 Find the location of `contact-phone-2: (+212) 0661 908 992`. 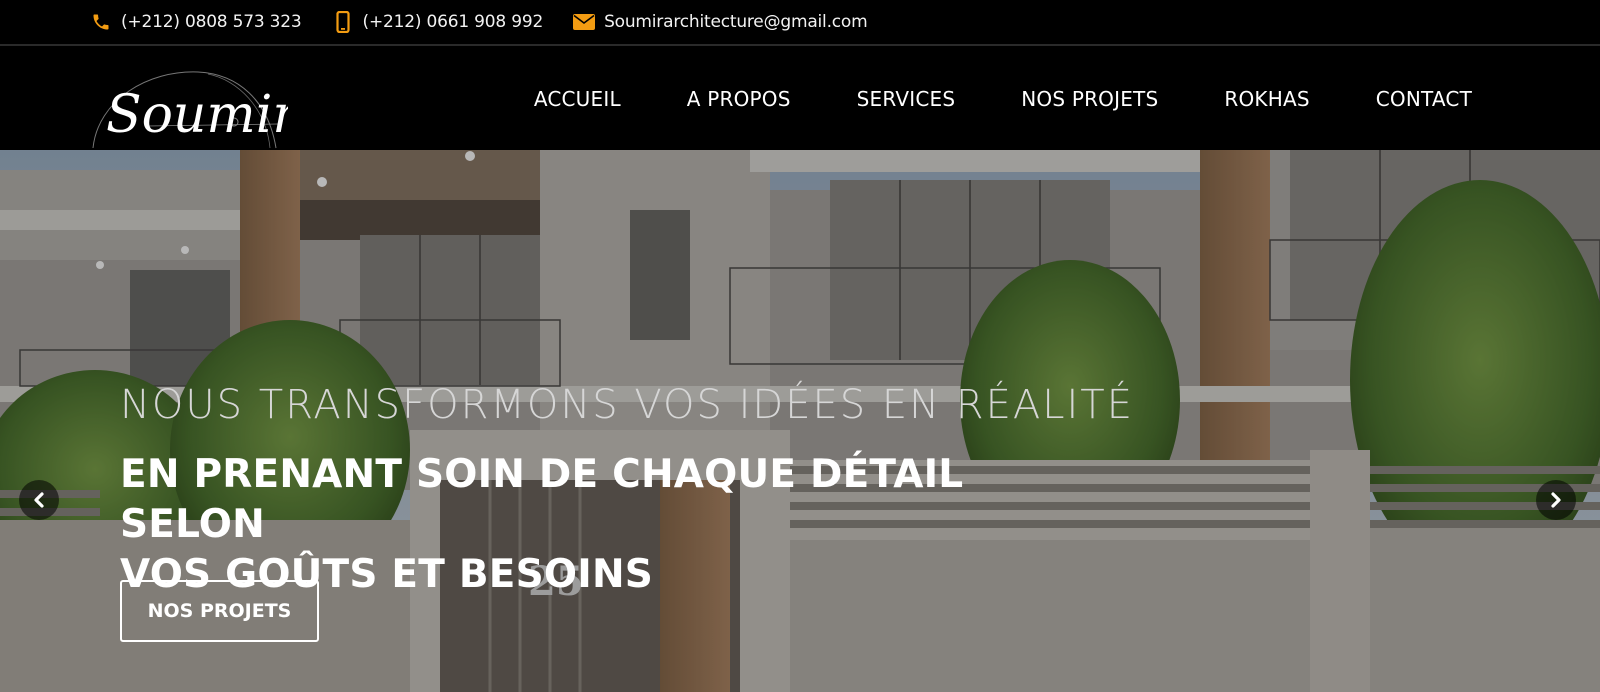

contact-phone-2: (+212) 0661 908 992 is located at coordinates (438, 22).